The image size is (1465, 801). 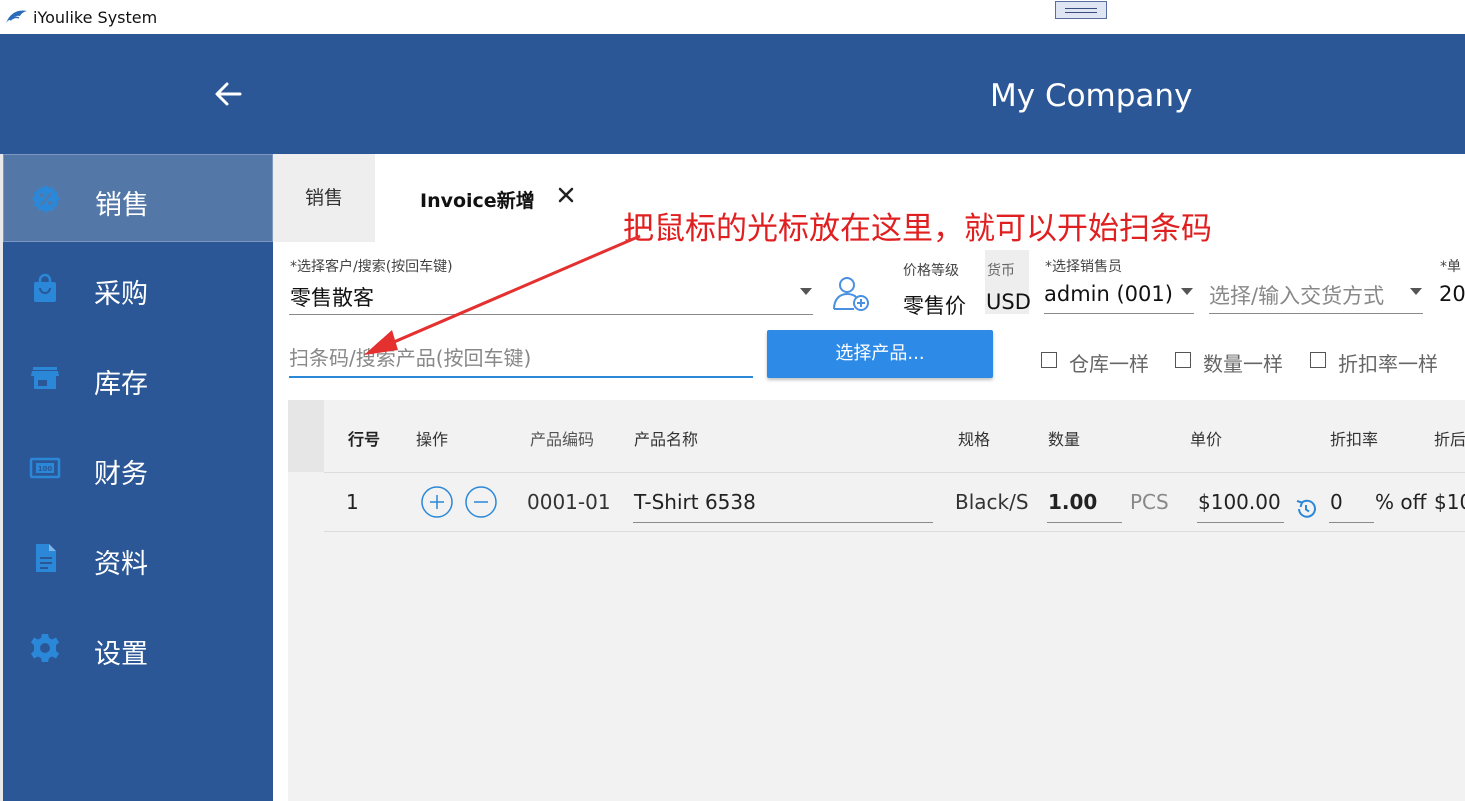 What do you see at coordinates (917, 229) in the screenshot?
I see `annotation-text: 把鼠标的光标放在这里，就可以开始扫条码` at bounding box center [917, 229].